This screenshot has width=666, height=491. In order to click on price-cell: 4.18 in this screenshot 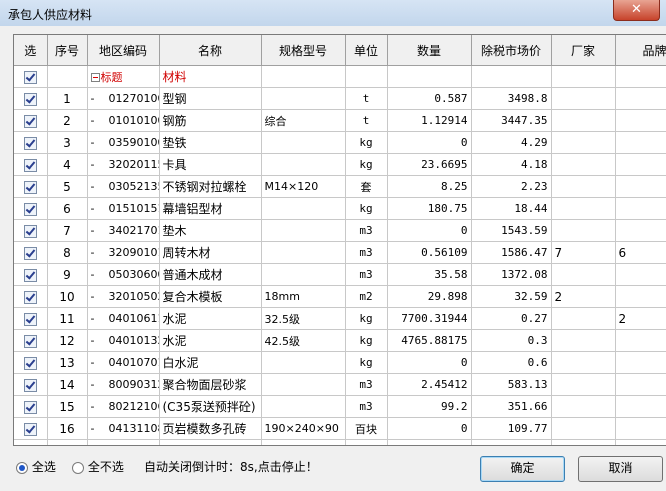, I will do `click(511, 164)`.